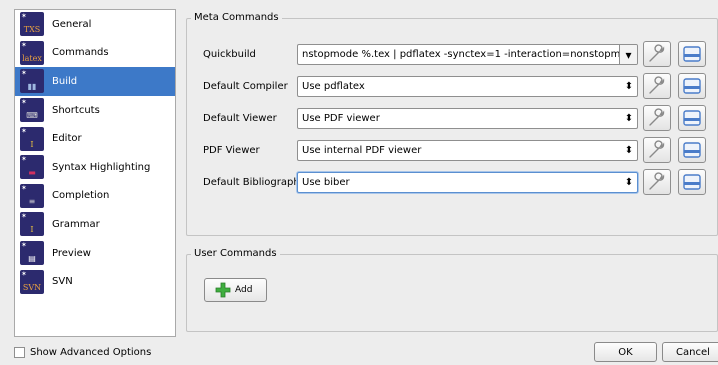 This screenshot has height=365, width=718. Describe the element at coordinates (95, 253) in the screenshot. I see `sidebar-item-preview: ✶ ▤ Preview` at that location.